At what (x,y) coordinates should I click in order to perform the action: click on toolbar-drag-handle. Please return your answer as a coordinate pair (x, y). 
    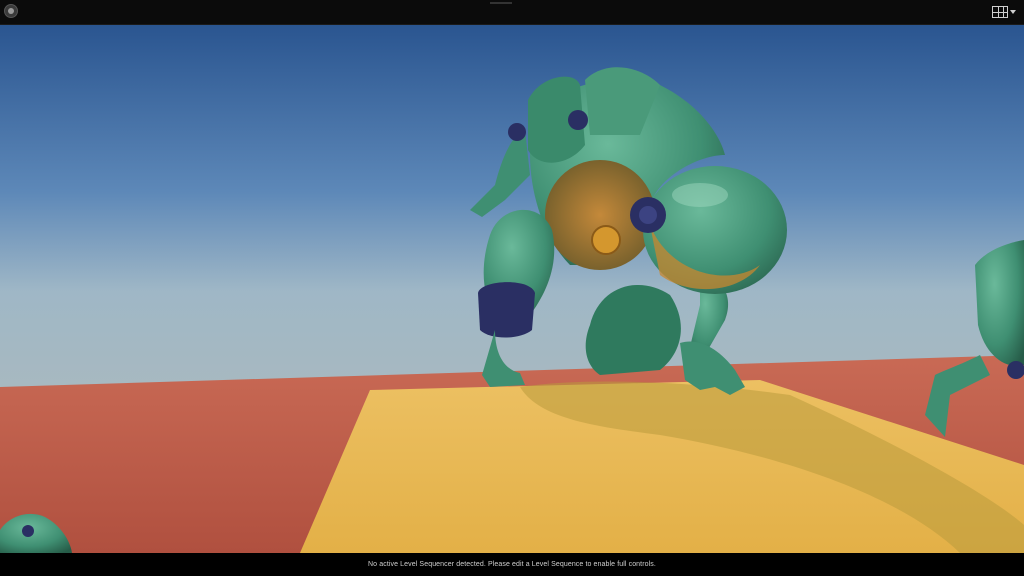
    Looking at the image, I should click on (501, 3).